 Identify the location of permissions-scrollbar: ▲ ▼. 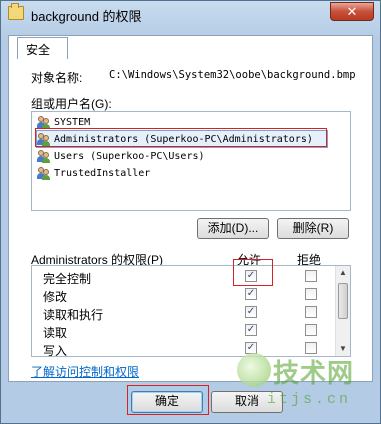
(342, 311).